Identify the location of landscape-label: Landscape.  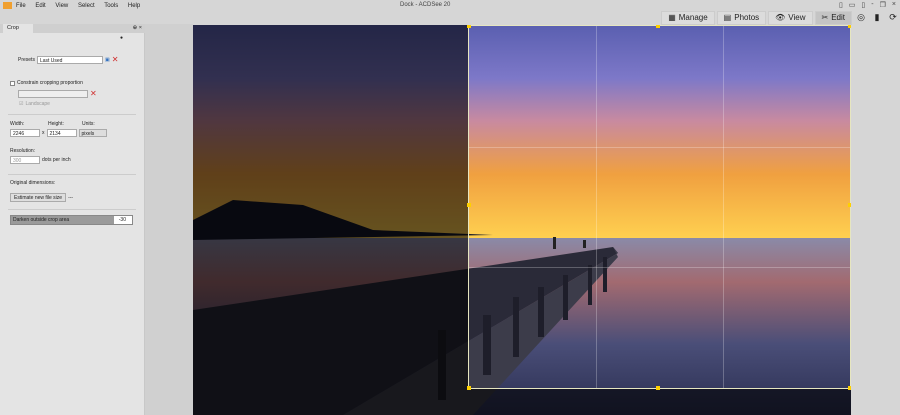
(37, 104).